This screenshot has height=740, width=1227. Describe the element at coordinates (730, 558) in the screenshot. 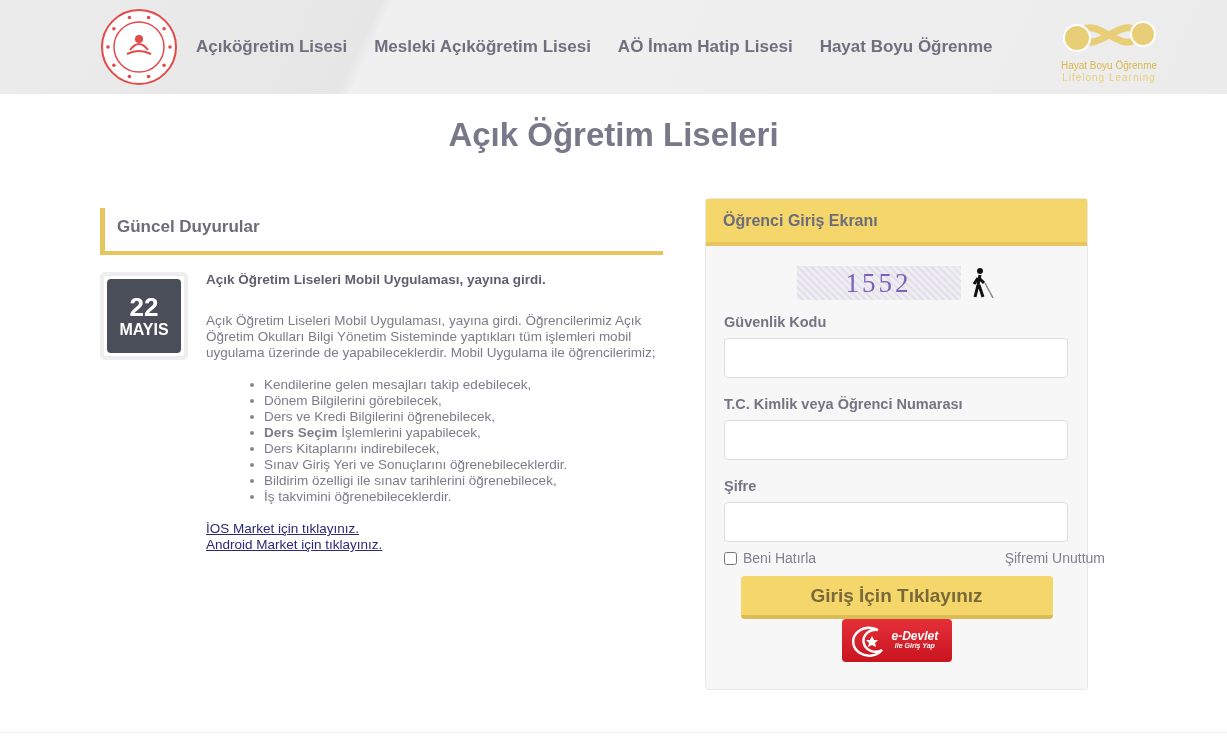

I see `remember-checkbox` at that location.